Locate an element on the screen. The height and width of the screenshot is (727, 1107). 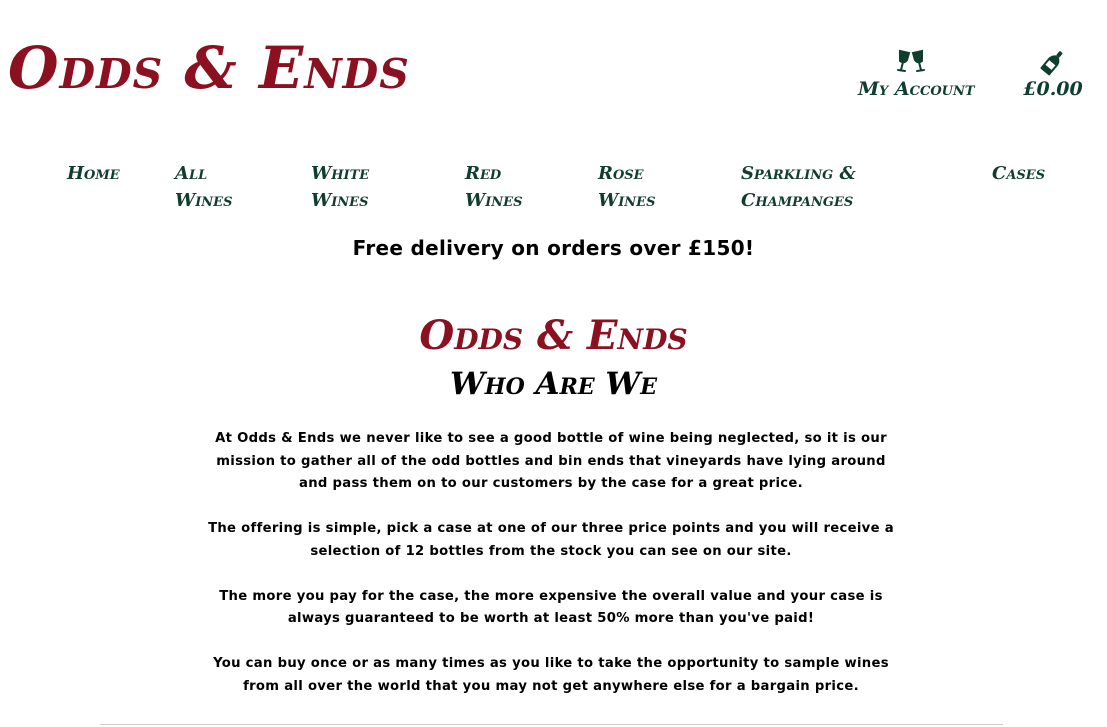
nav-item-label: White is located at coordinates (340, 173).